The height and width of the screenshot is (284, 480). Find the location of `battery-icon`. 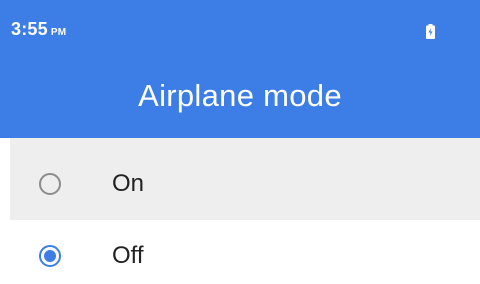

battery-icon is located at coordinates (430, 31).